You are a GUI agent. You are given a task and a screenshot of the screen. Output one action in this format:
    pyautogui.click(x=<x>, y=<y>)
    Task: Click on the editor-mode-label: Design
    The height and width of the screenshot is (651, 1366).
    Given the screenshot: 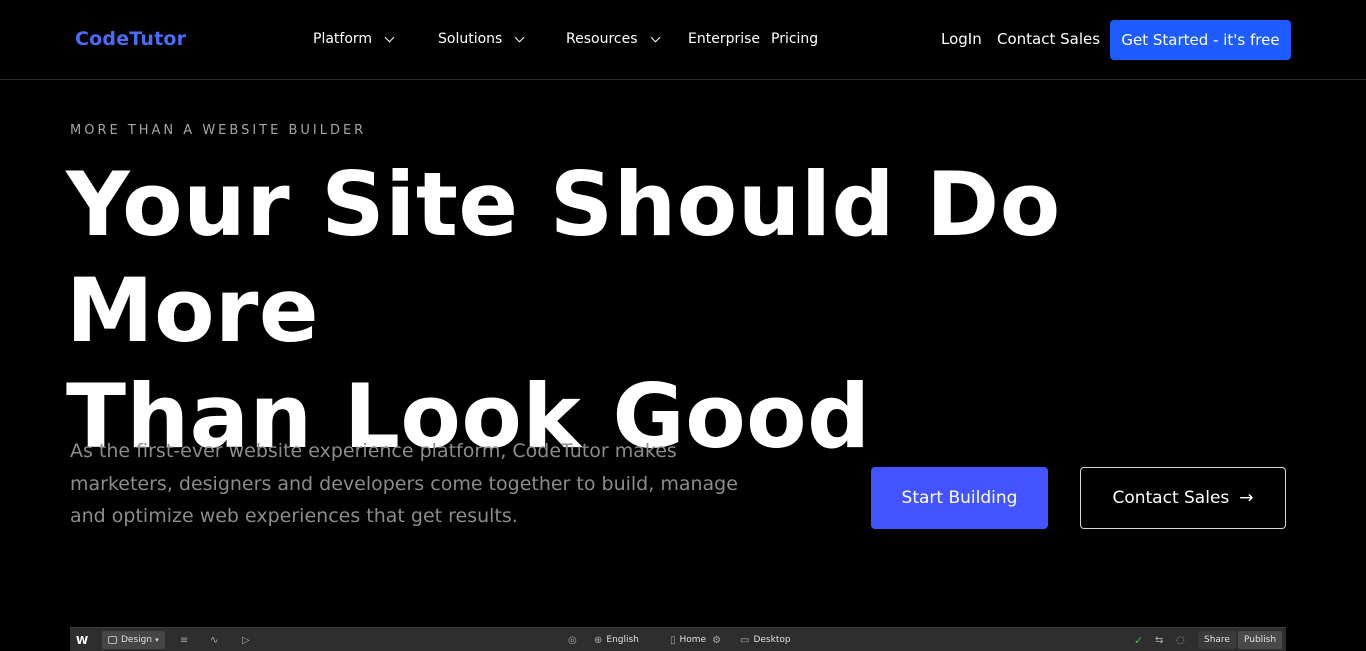 What is the action you would take?
    pyautogui.click(x=137, y=640)
    